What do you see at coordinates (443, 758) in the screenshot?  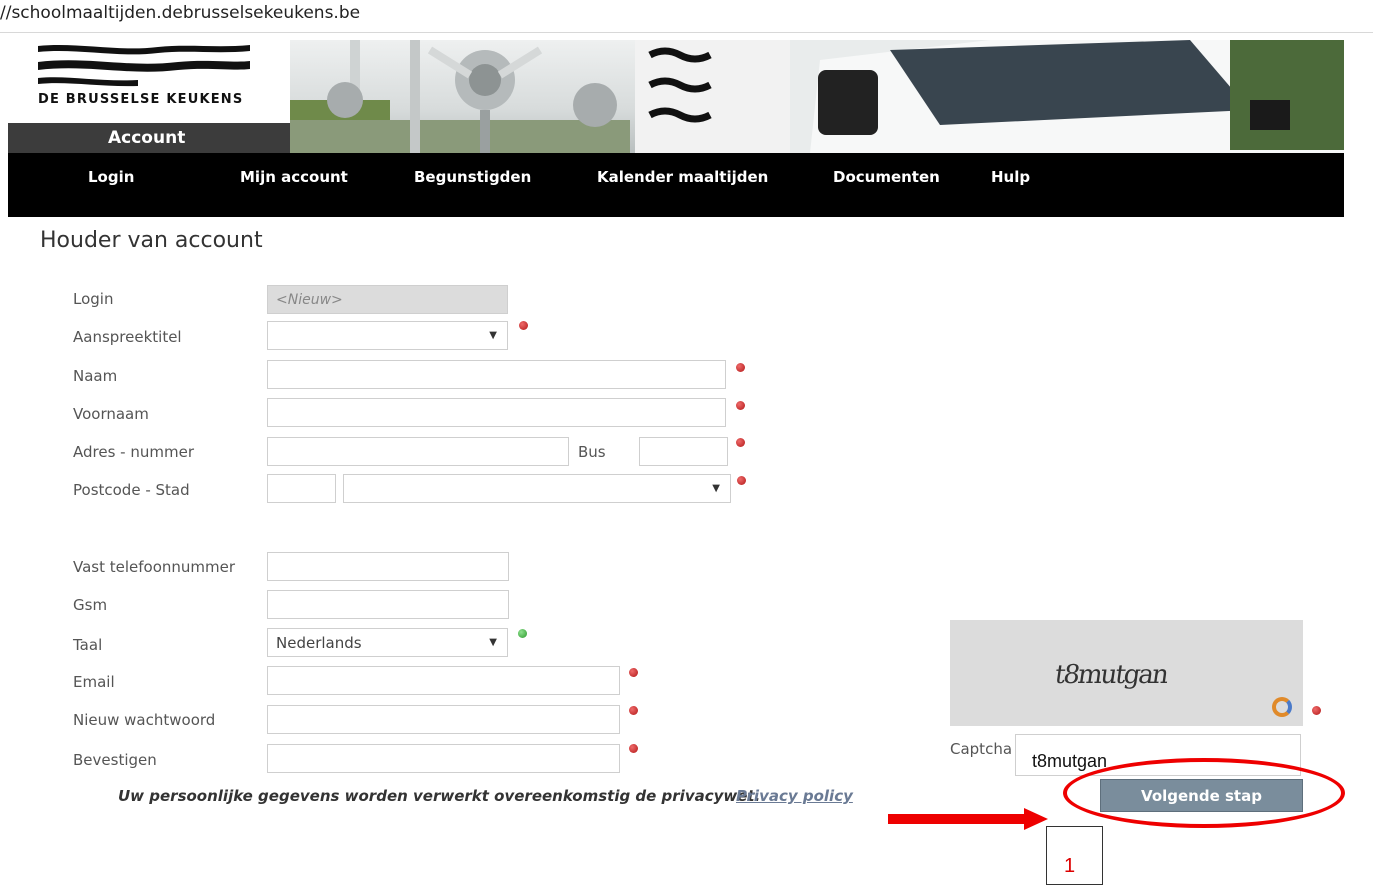 I see `bevestigen-input` at bounding box center [443, 758].